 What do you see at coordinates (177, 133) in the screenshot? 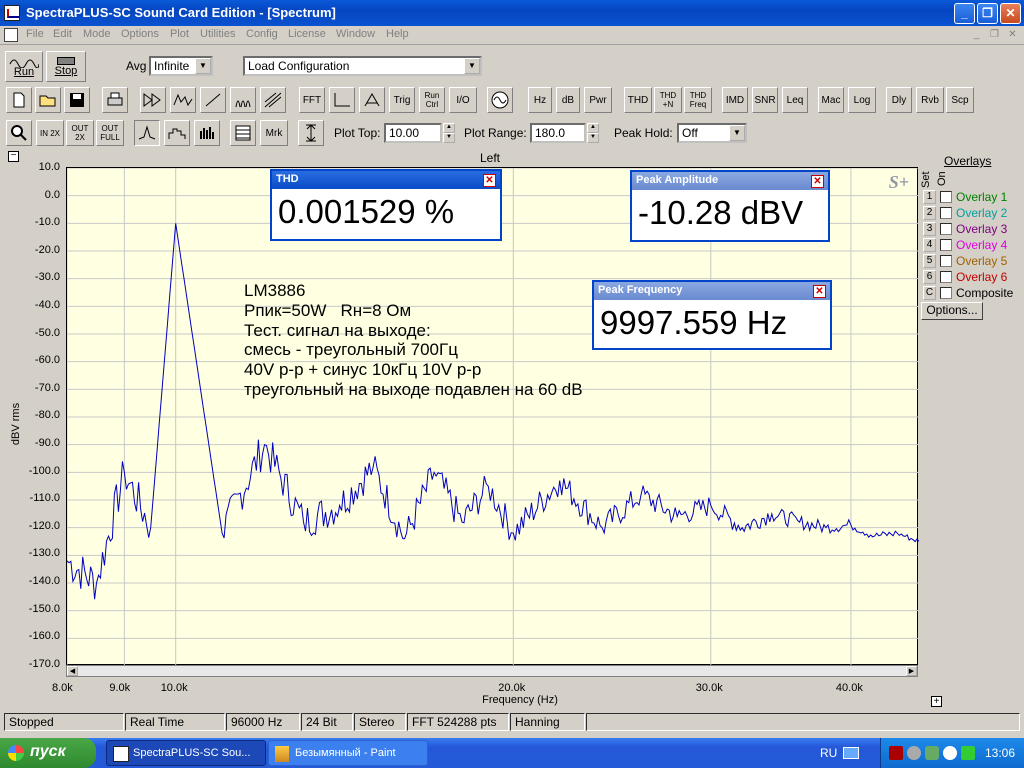
I see `octave-plot-button` at bounding box center [177, 133].